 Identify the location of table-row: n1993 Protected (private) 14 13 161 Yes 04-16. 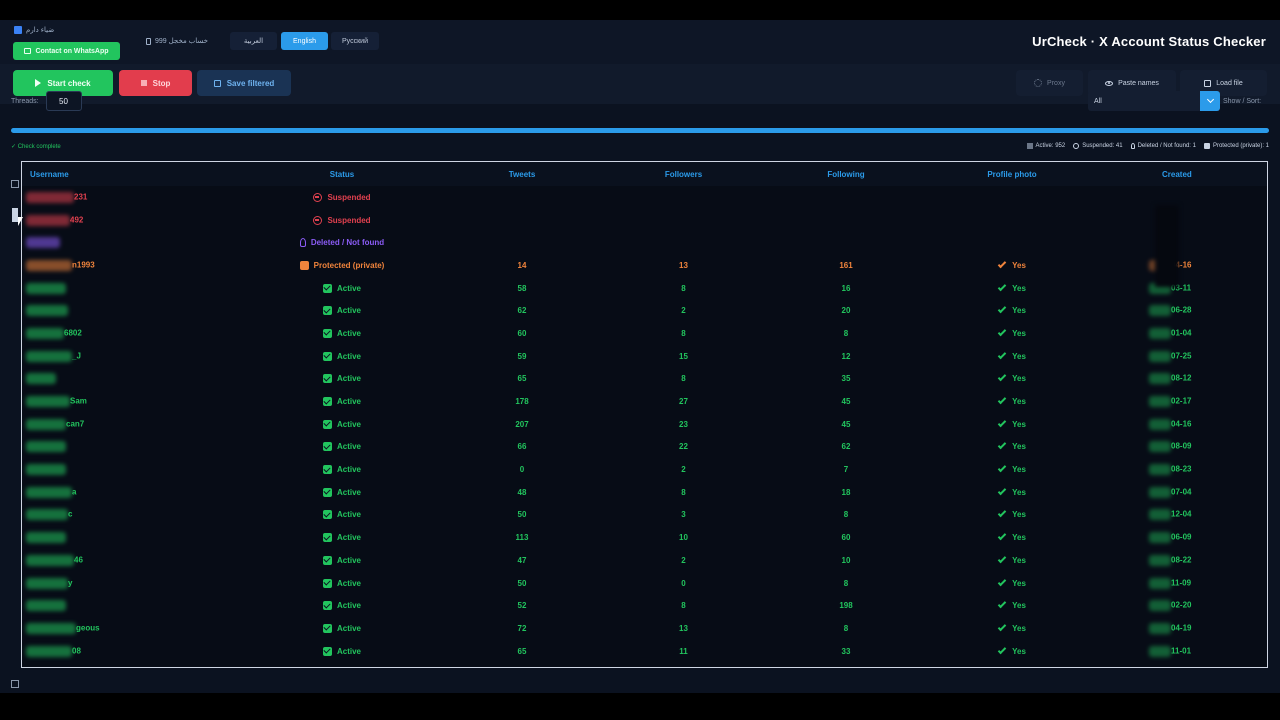
(644, 265).